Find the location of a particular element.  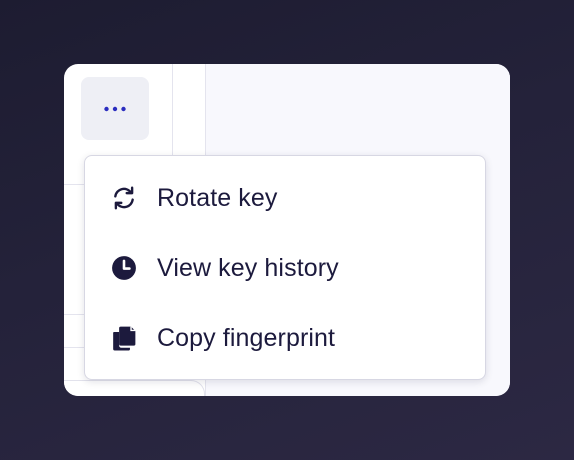

more-actions-button is located at coordinates (115, 108).